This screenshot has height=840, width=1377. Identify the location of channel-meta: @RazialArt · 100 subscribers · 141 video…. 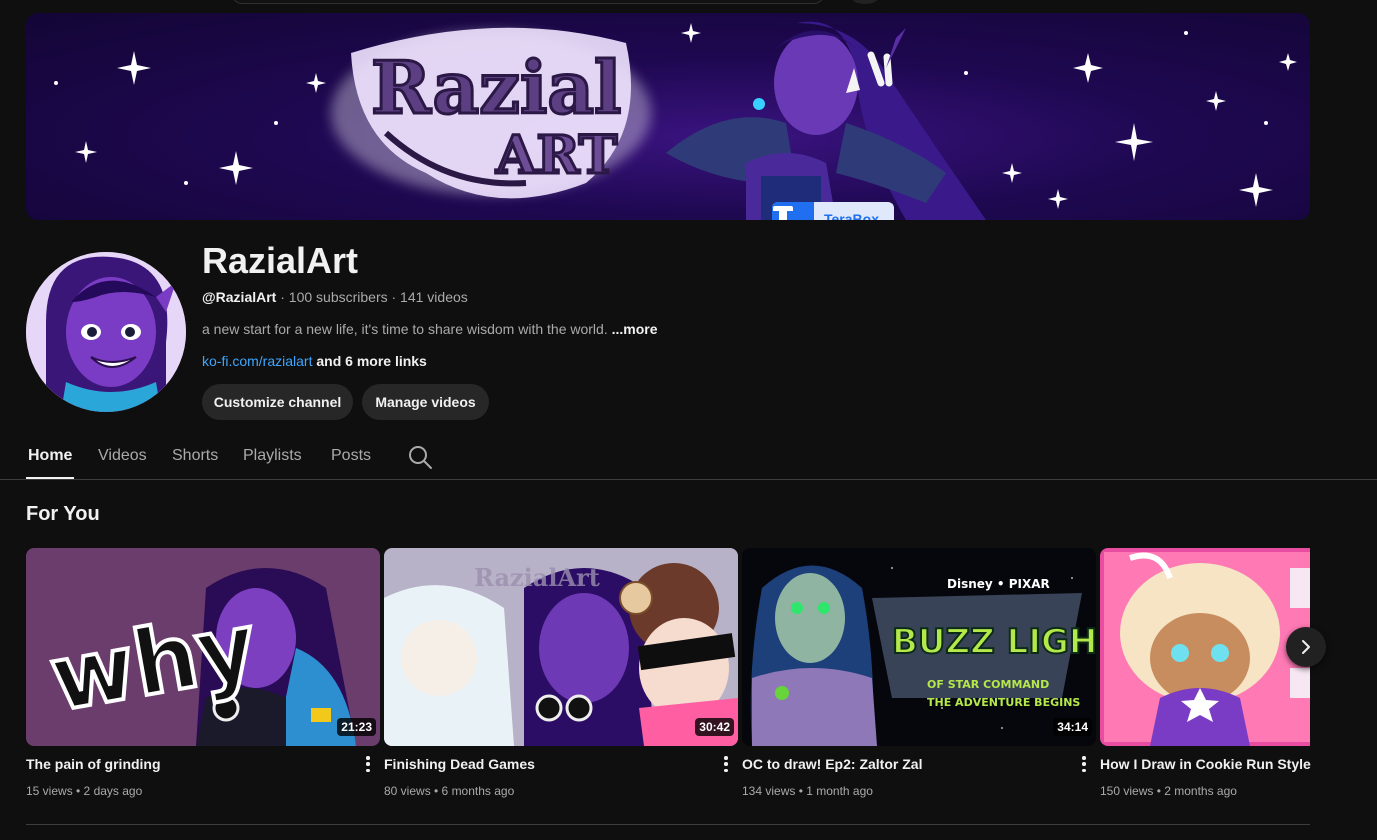
(335, 297).